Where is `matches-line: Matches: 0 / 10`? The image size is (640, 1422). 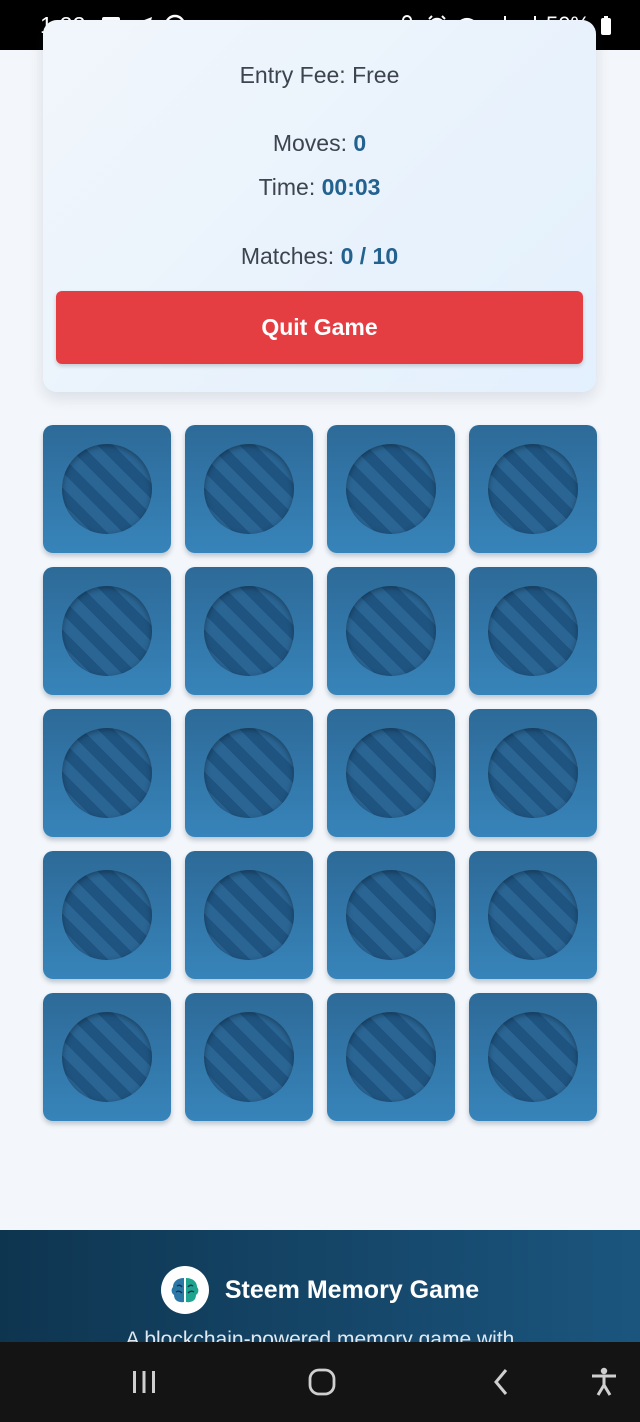 matches-line: Matches: 0 / 10 is located at coordinates (319, 256).